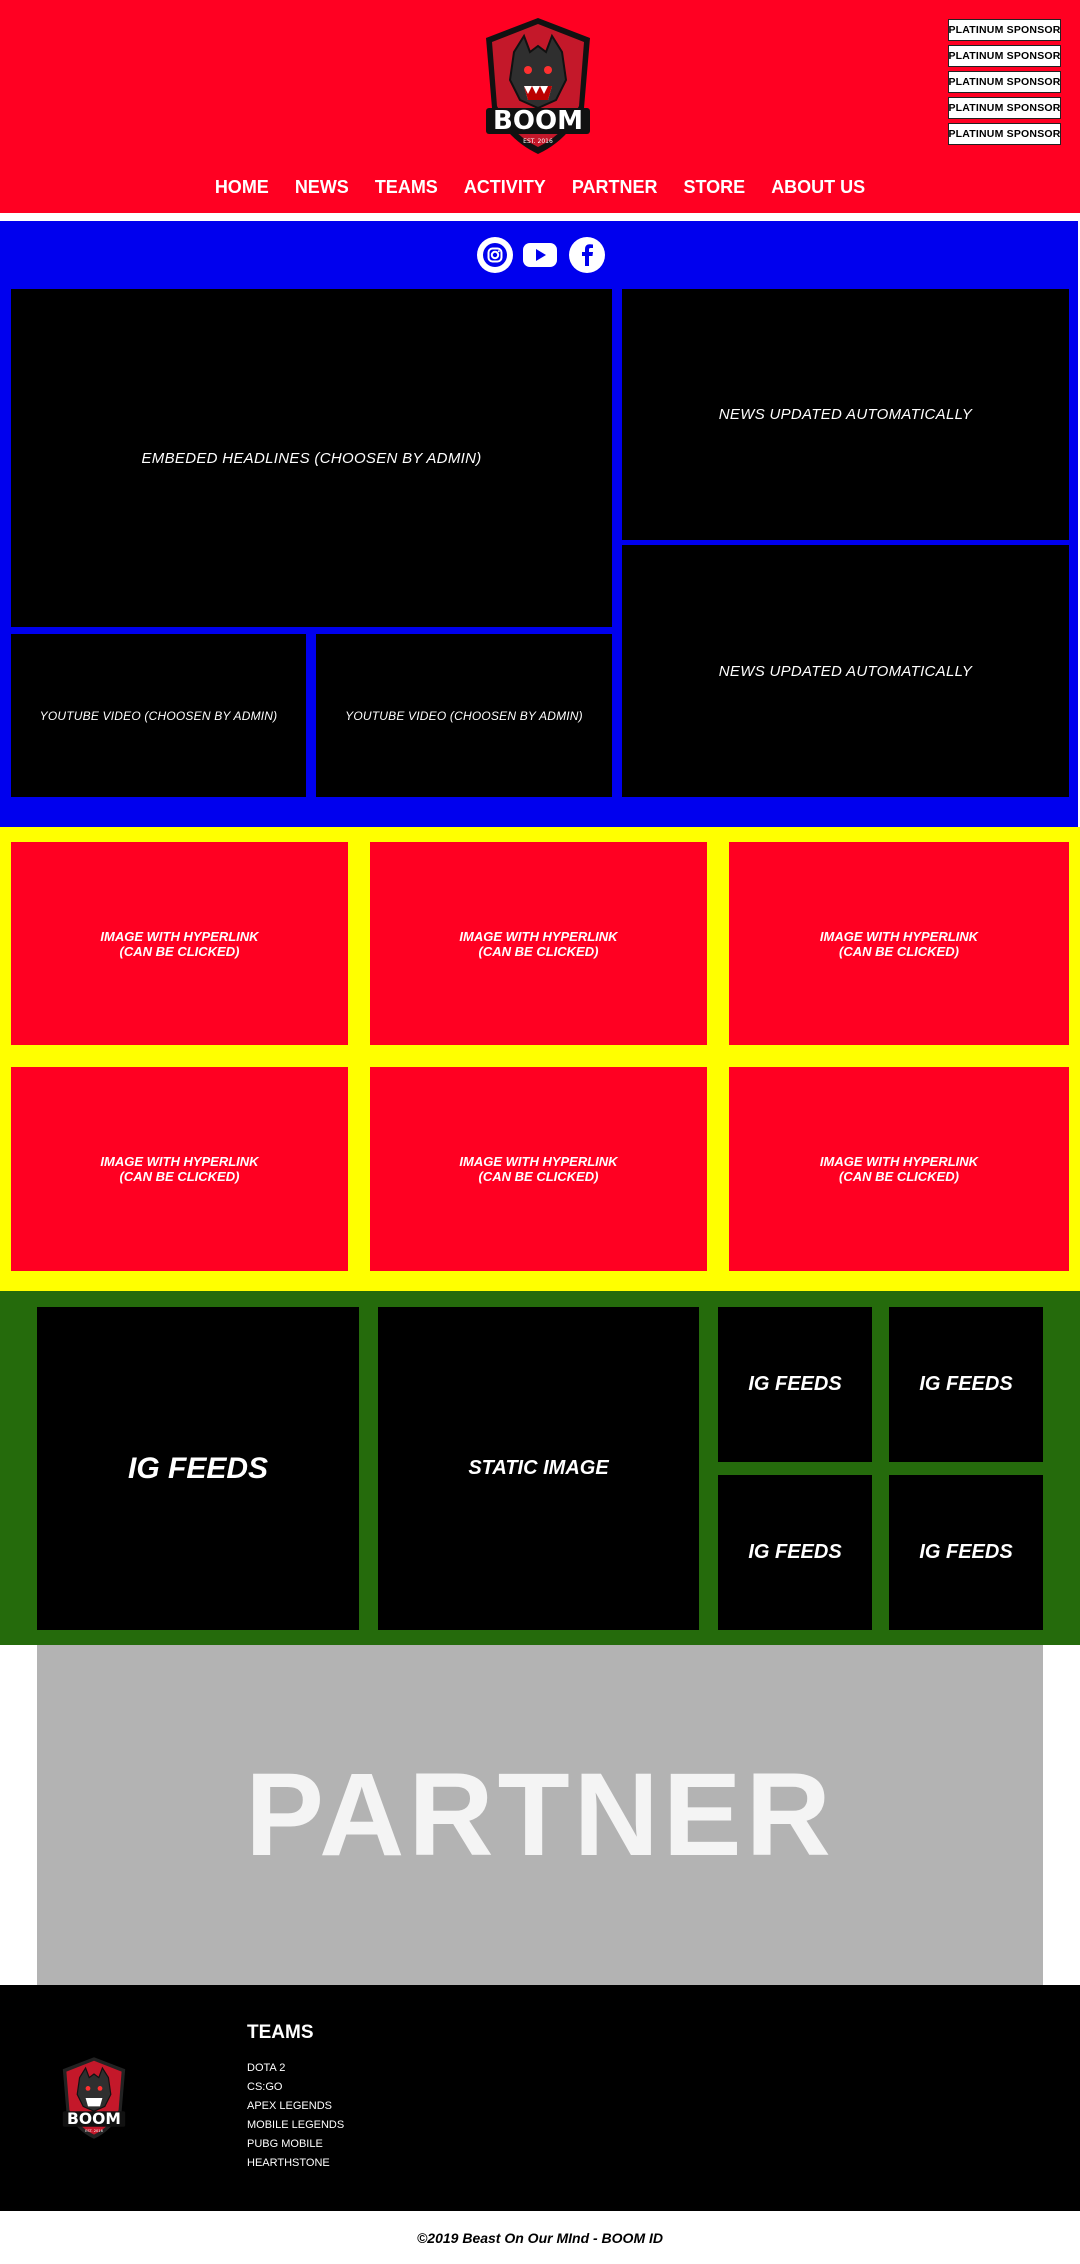  Describe the element at coordinates (264, 2087) in the screenshot. I see `footer-team-csgo: CS:GO` at that location.